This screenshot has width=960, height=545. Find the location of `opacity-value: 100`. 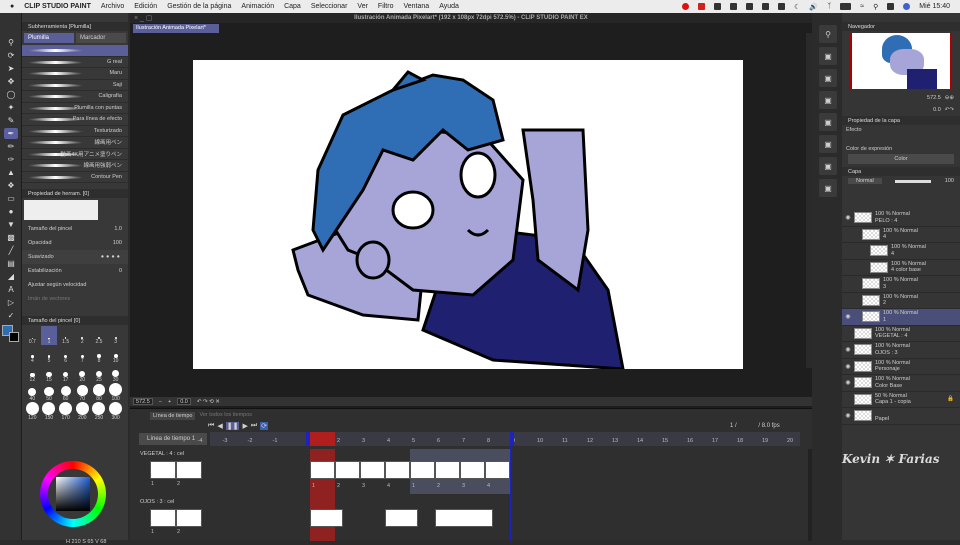

opacity-value: 100 is located at coordinates (117, 243).